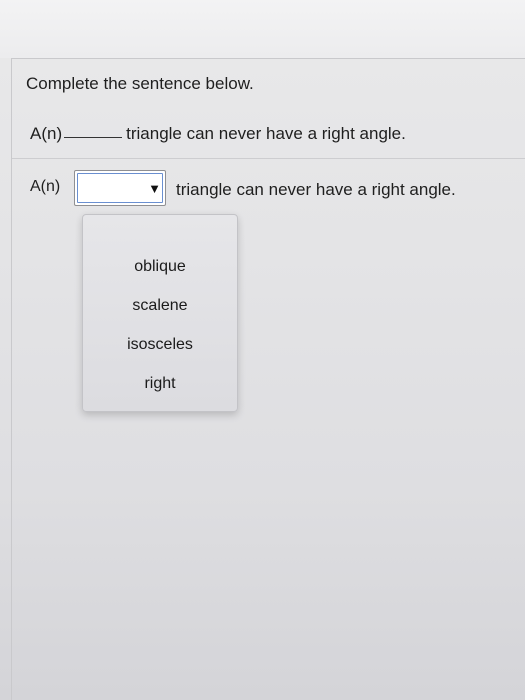 This screenshot has width=525, height=700. I want to click on triangle-down-icon: ▼, so click(154, 188).